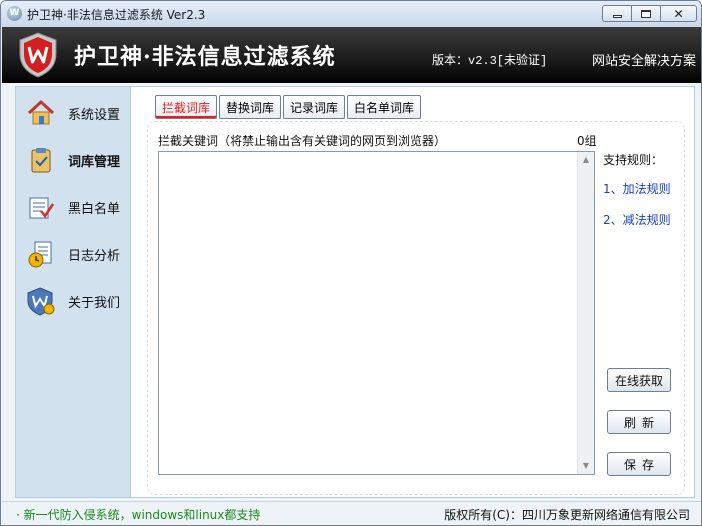  I want to click on close-icon: ✕, so click(678, 13).